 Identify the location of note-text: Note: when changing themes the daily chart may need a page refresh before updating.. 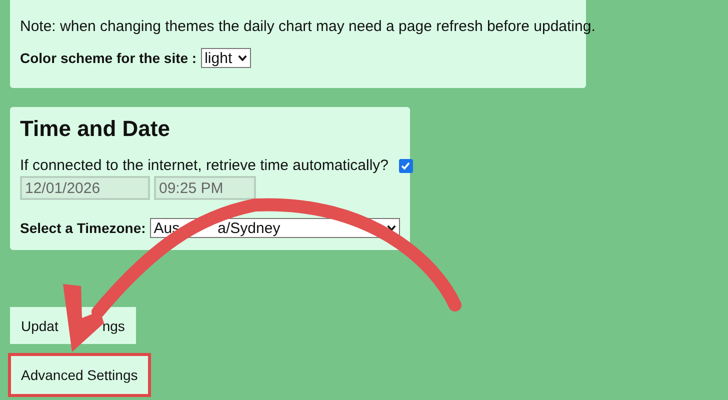
(308, 26).